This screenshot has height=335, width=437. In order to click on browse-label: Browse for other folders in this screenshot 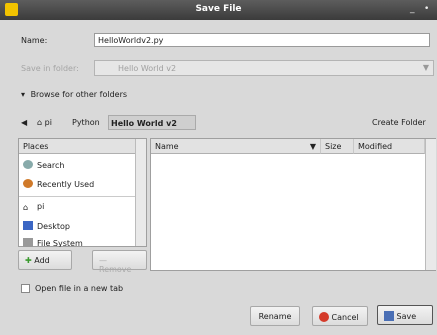, I will do `click(79, 94)`.